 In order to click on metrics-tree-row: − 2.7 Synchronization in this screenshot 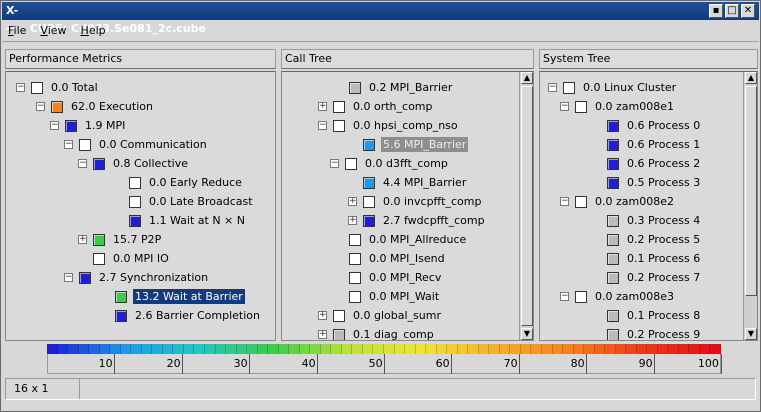, I will do `click(137, 277)`.